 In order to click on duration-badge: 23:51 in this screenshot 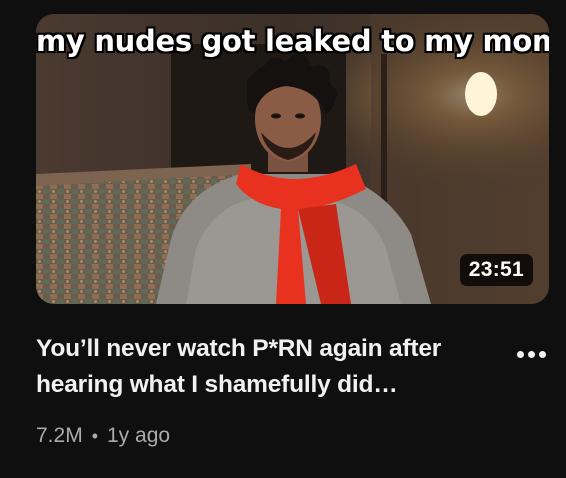, I will do `click(496, 270)`.